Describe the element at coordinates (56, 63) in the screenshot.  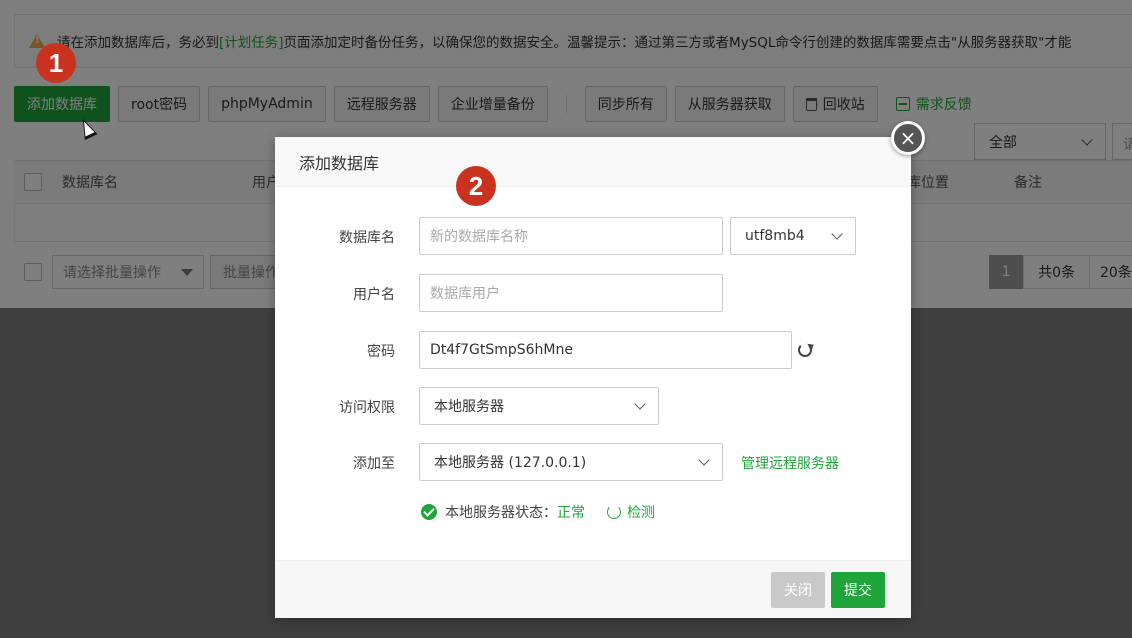
I see `step-marker-1: 1` at that location.